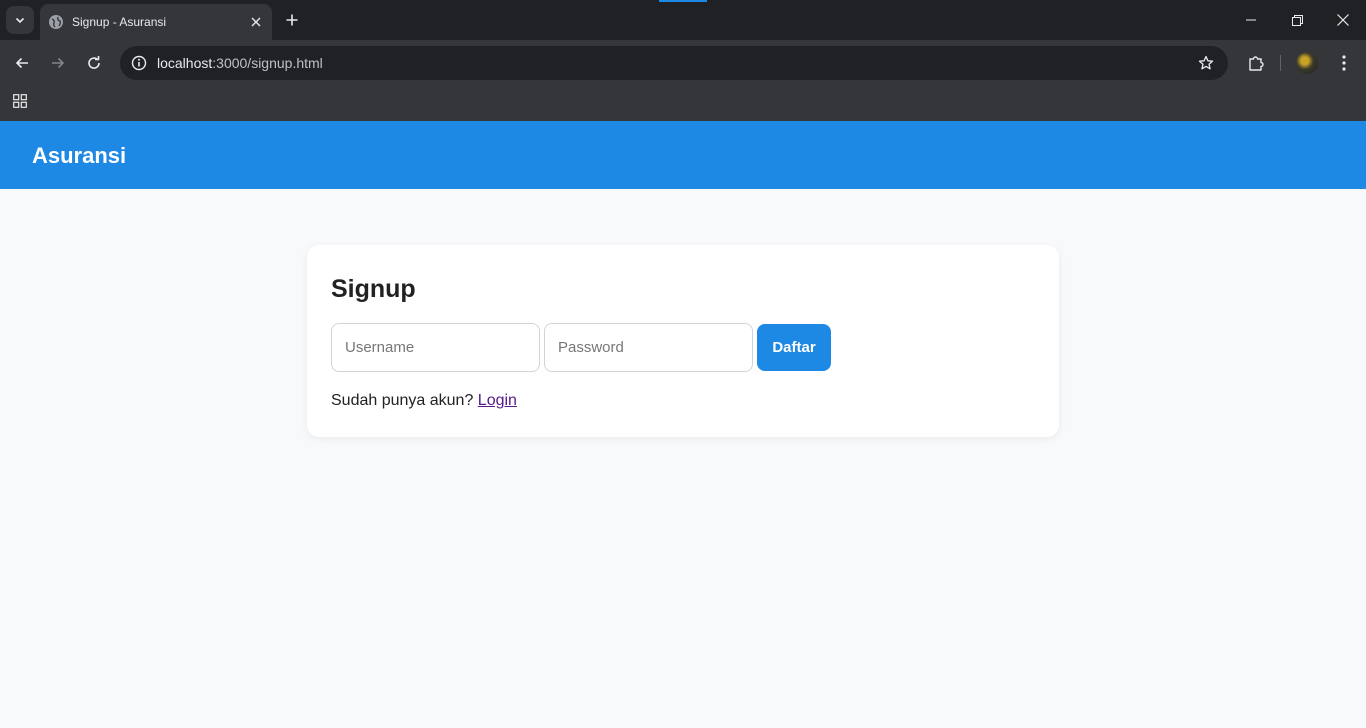  I want to click on close-window-button, so click(1343, 20).